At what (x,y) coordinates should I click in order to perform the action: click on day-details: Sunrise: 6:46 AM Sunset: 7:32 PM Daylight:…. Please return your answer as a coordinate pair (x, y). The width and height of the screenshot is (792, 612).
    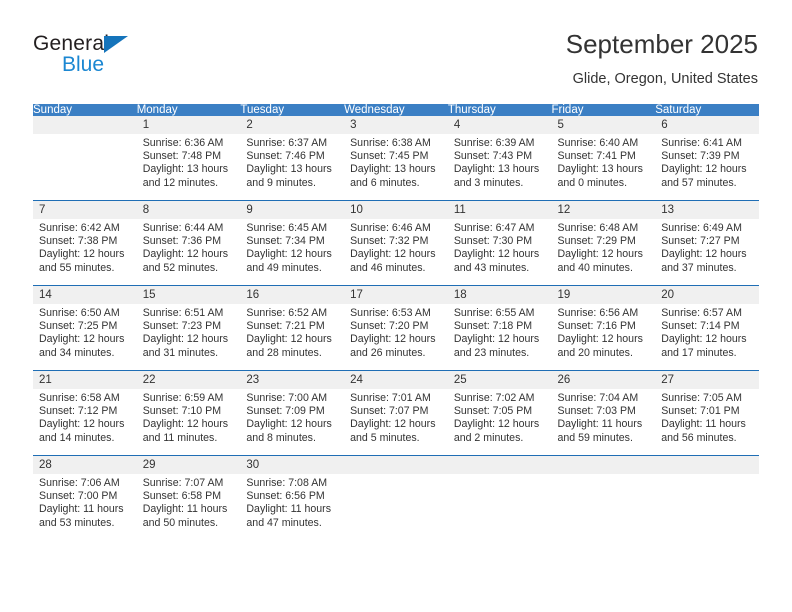
    Looking at the image, I should click on (396, 247).